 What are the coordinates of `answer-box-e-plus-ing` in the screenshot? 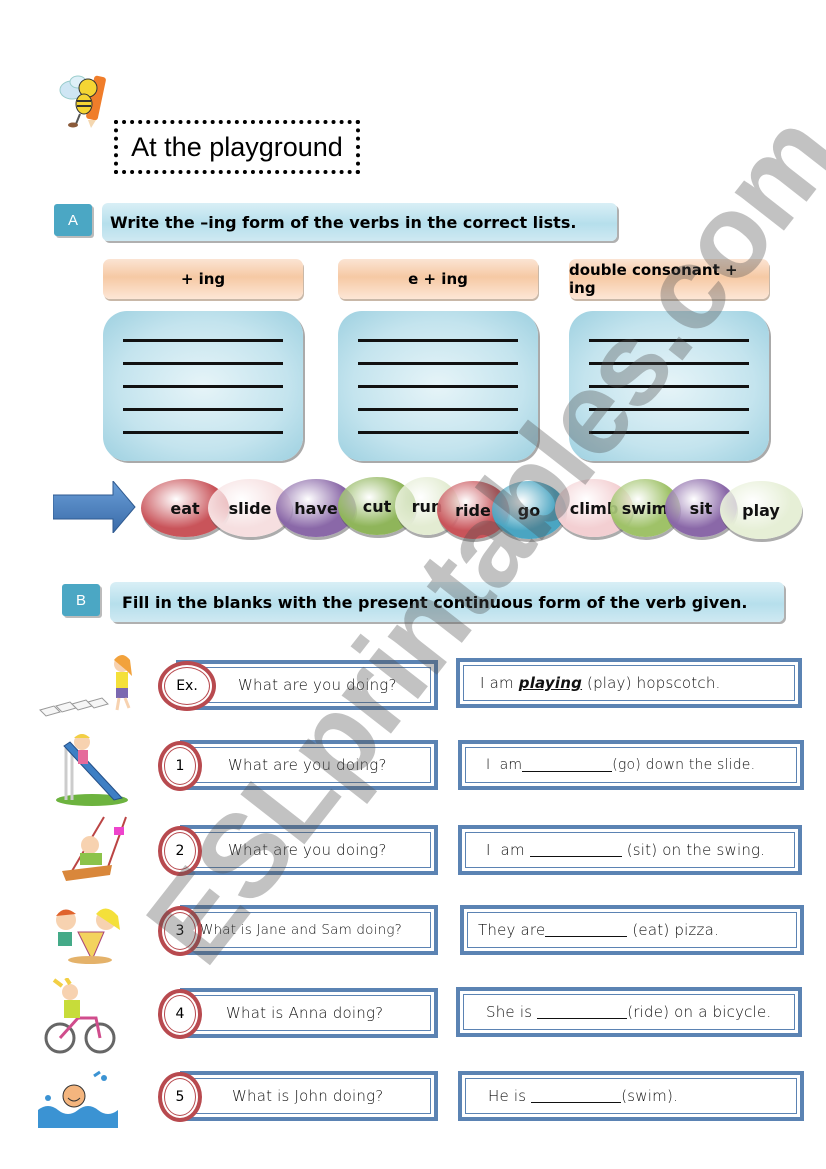 It's located at (438, 386).